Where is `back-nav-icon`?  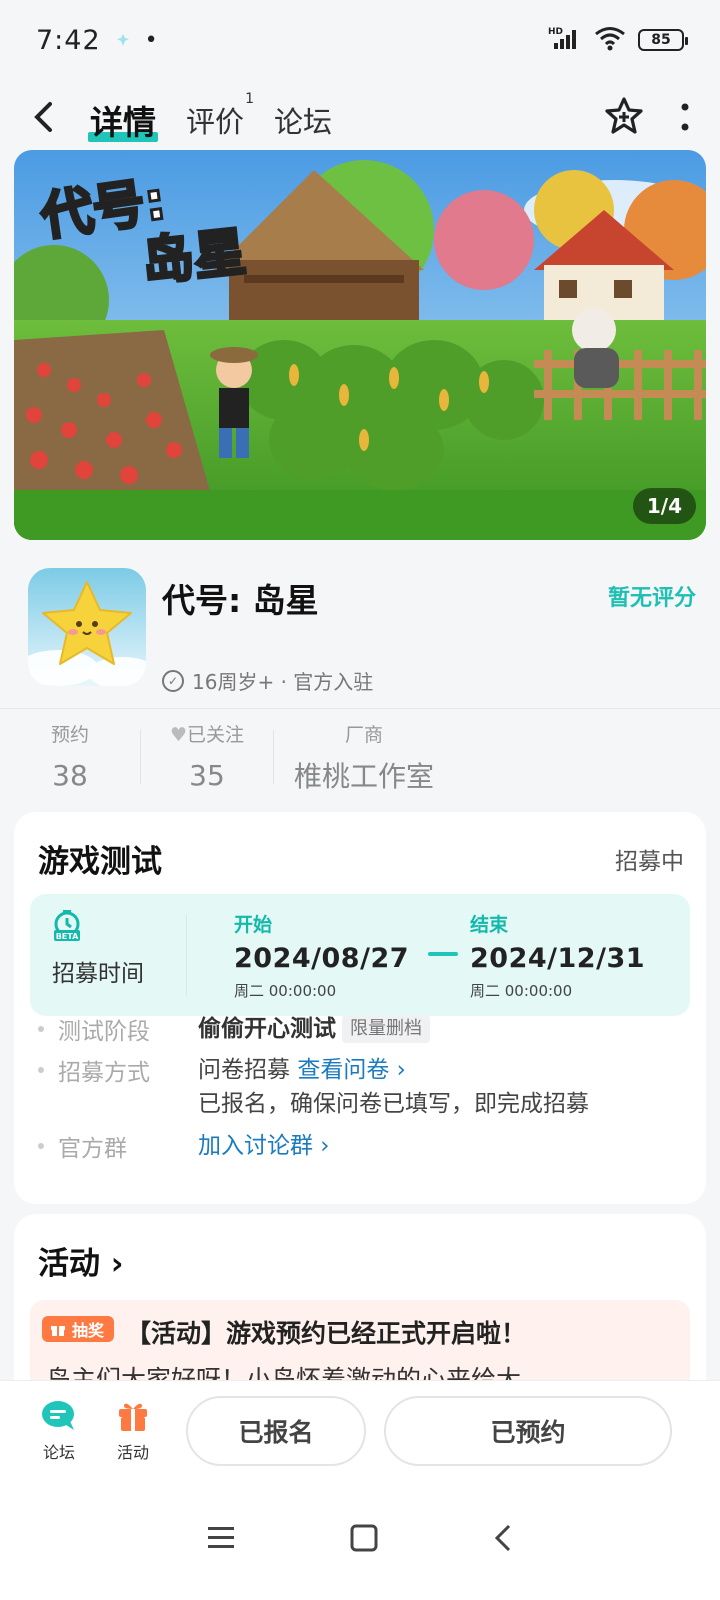
back-nav-icon is located at coordinates (503, 1540).